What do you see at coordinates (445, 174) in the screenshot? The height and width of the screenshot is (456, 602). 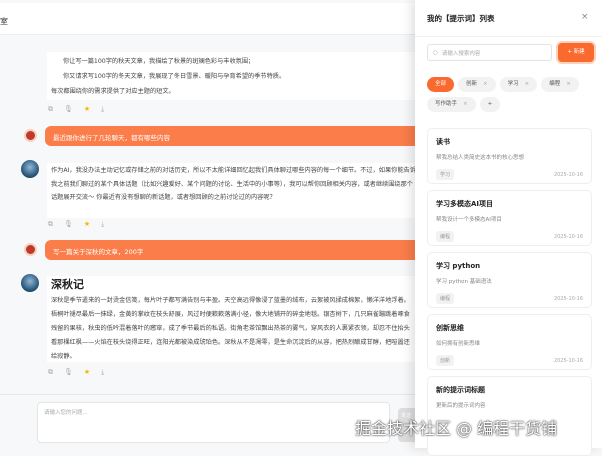 I see `card-tag: 学习` at bounding box center [445, 174].